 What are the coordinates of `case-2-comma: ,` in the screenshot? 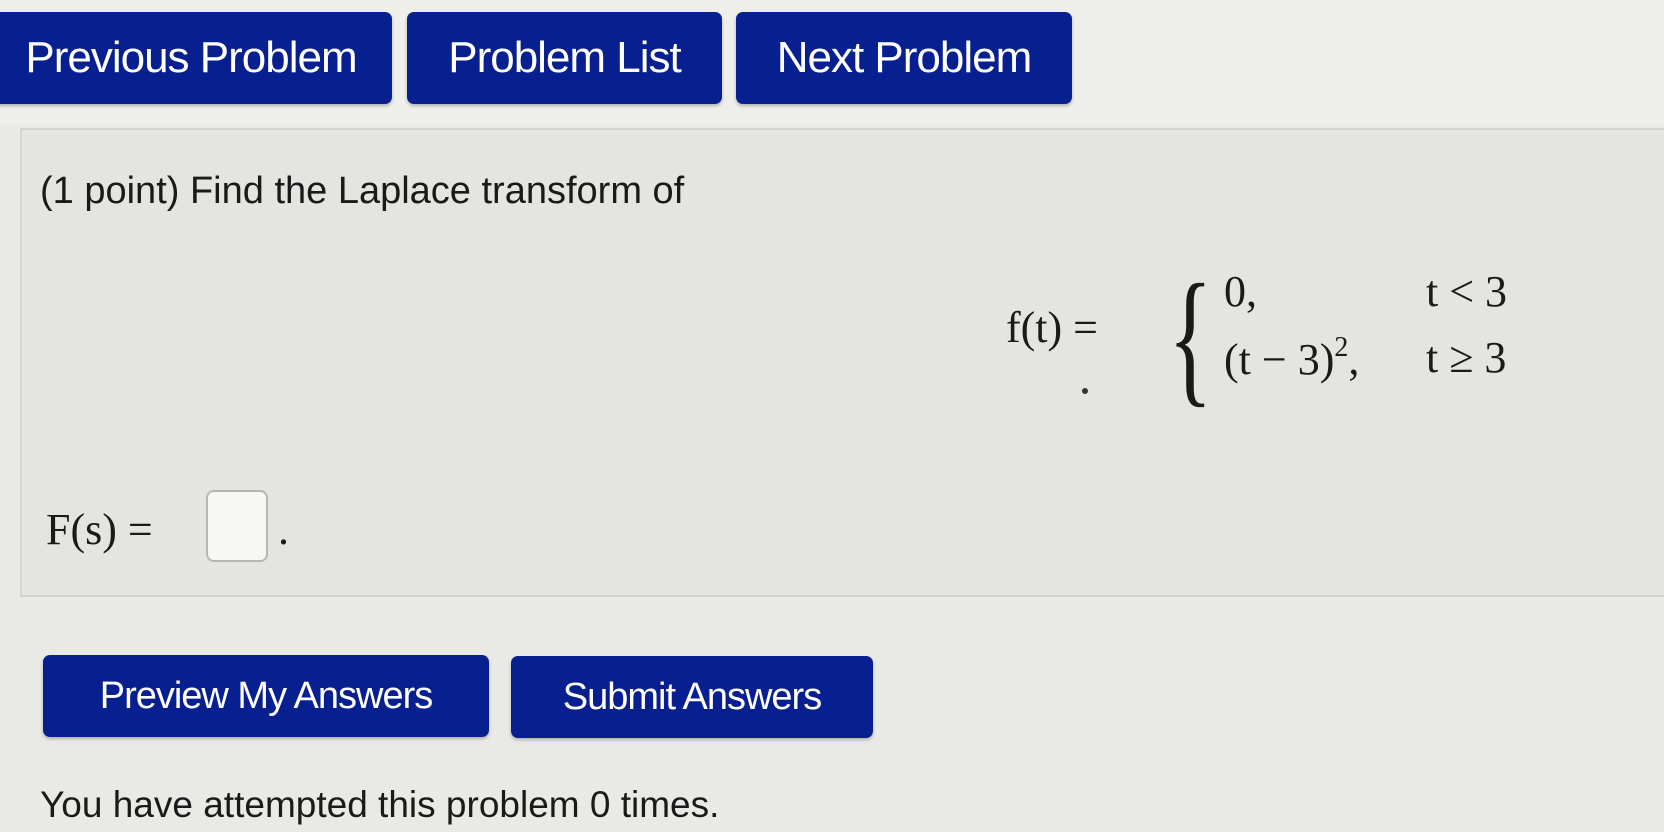 It's located at (1354, 359).